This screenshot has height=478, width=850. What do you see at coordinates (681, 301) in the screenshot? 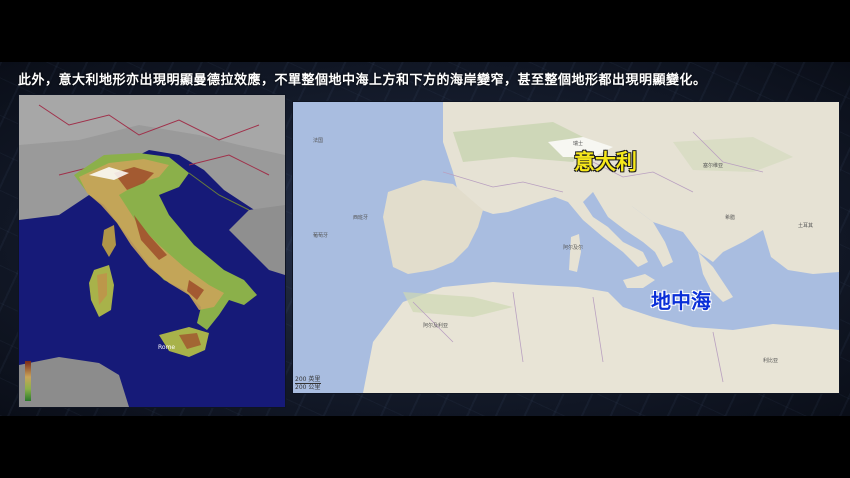
I see `mediterranean-sea-label: 地中海` at bounding box center [681, 301].